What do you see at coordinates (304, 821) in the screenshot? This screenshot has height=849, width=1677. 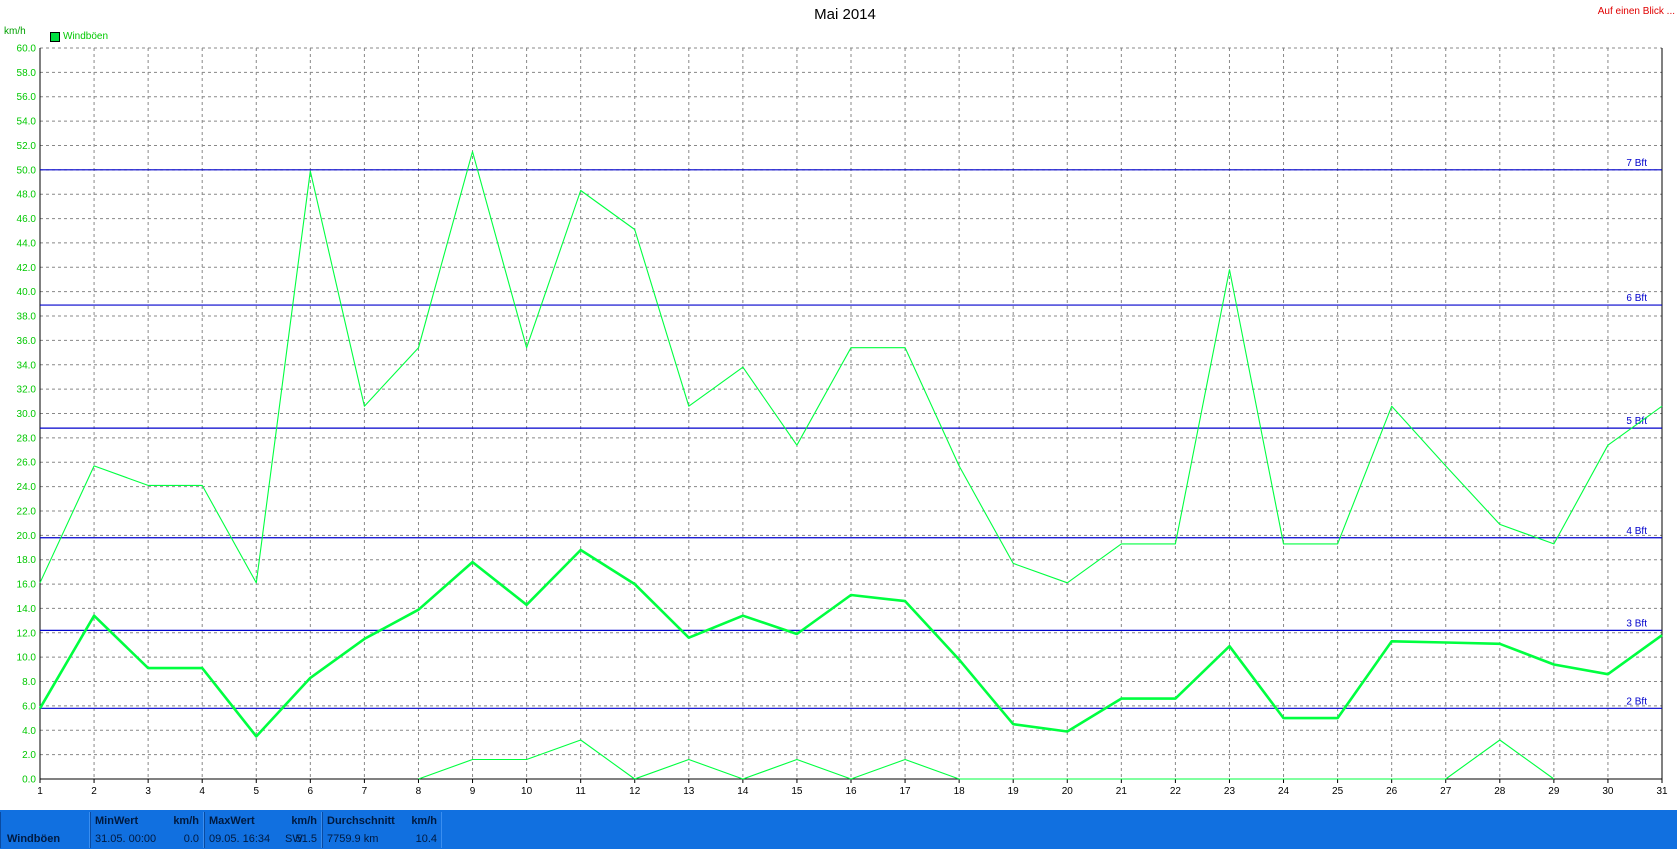 I see `summary-max-unit: km/h` at bounding box center [304, 821].